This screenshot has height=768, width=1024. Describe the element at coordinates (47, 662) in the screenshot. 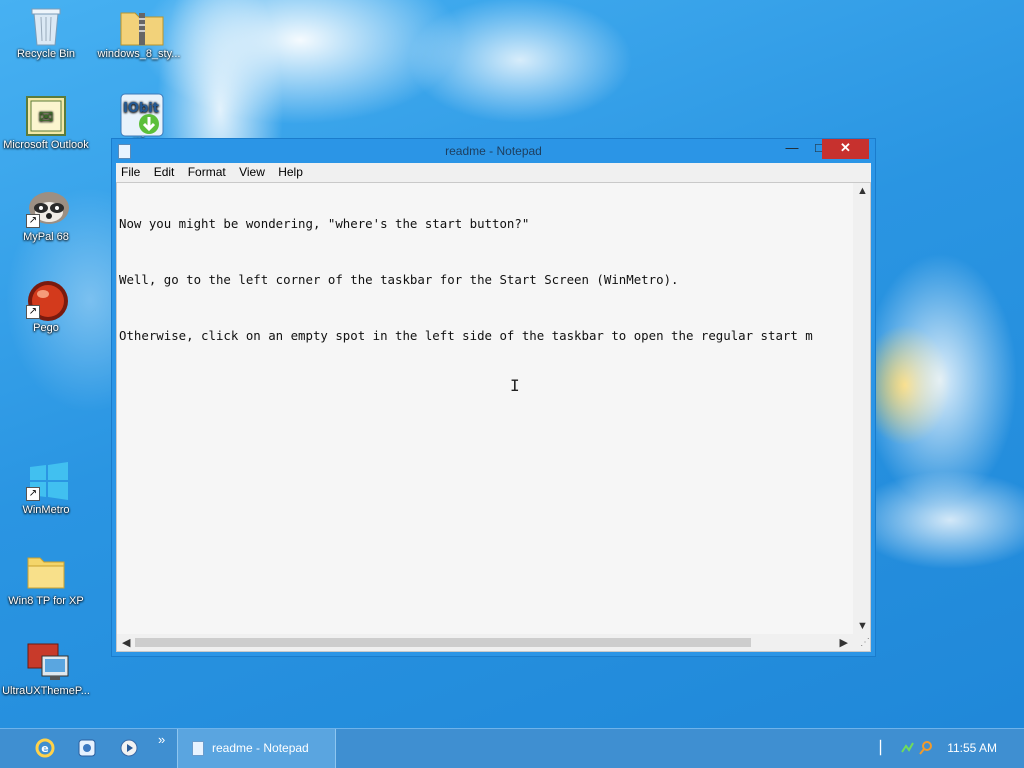

I see `monitor-icon` at that location.